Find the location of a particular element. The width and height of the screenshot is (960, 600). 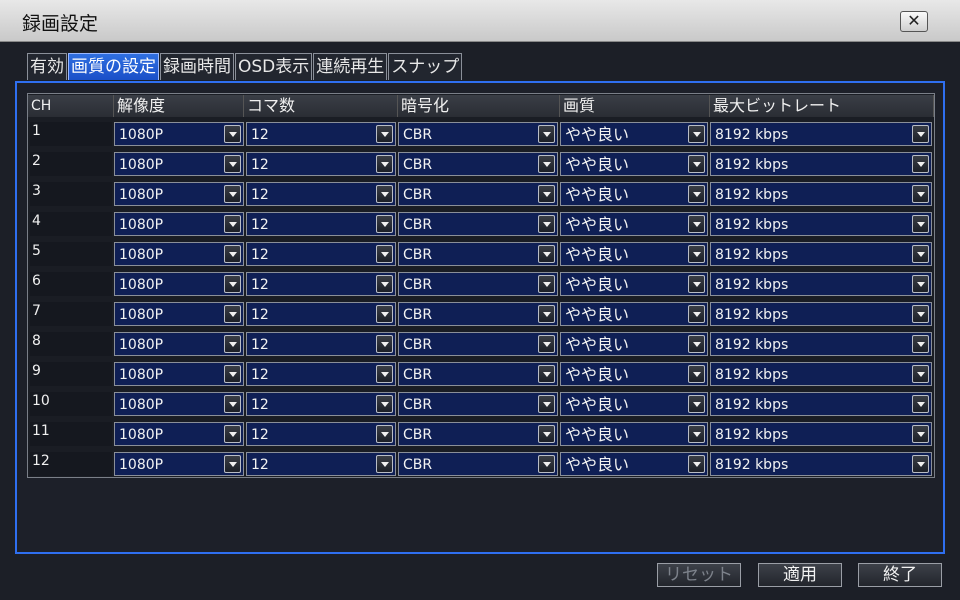

reset-button: リセット is located at coordinates (699, 575).